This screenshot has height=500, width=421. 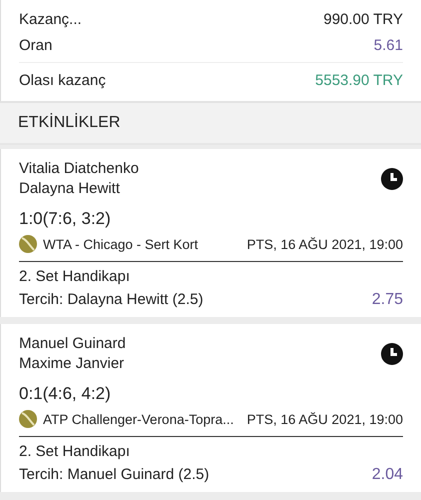 I want to click on section-title: ETKİNLİKLER, so click(x=69, y=122).